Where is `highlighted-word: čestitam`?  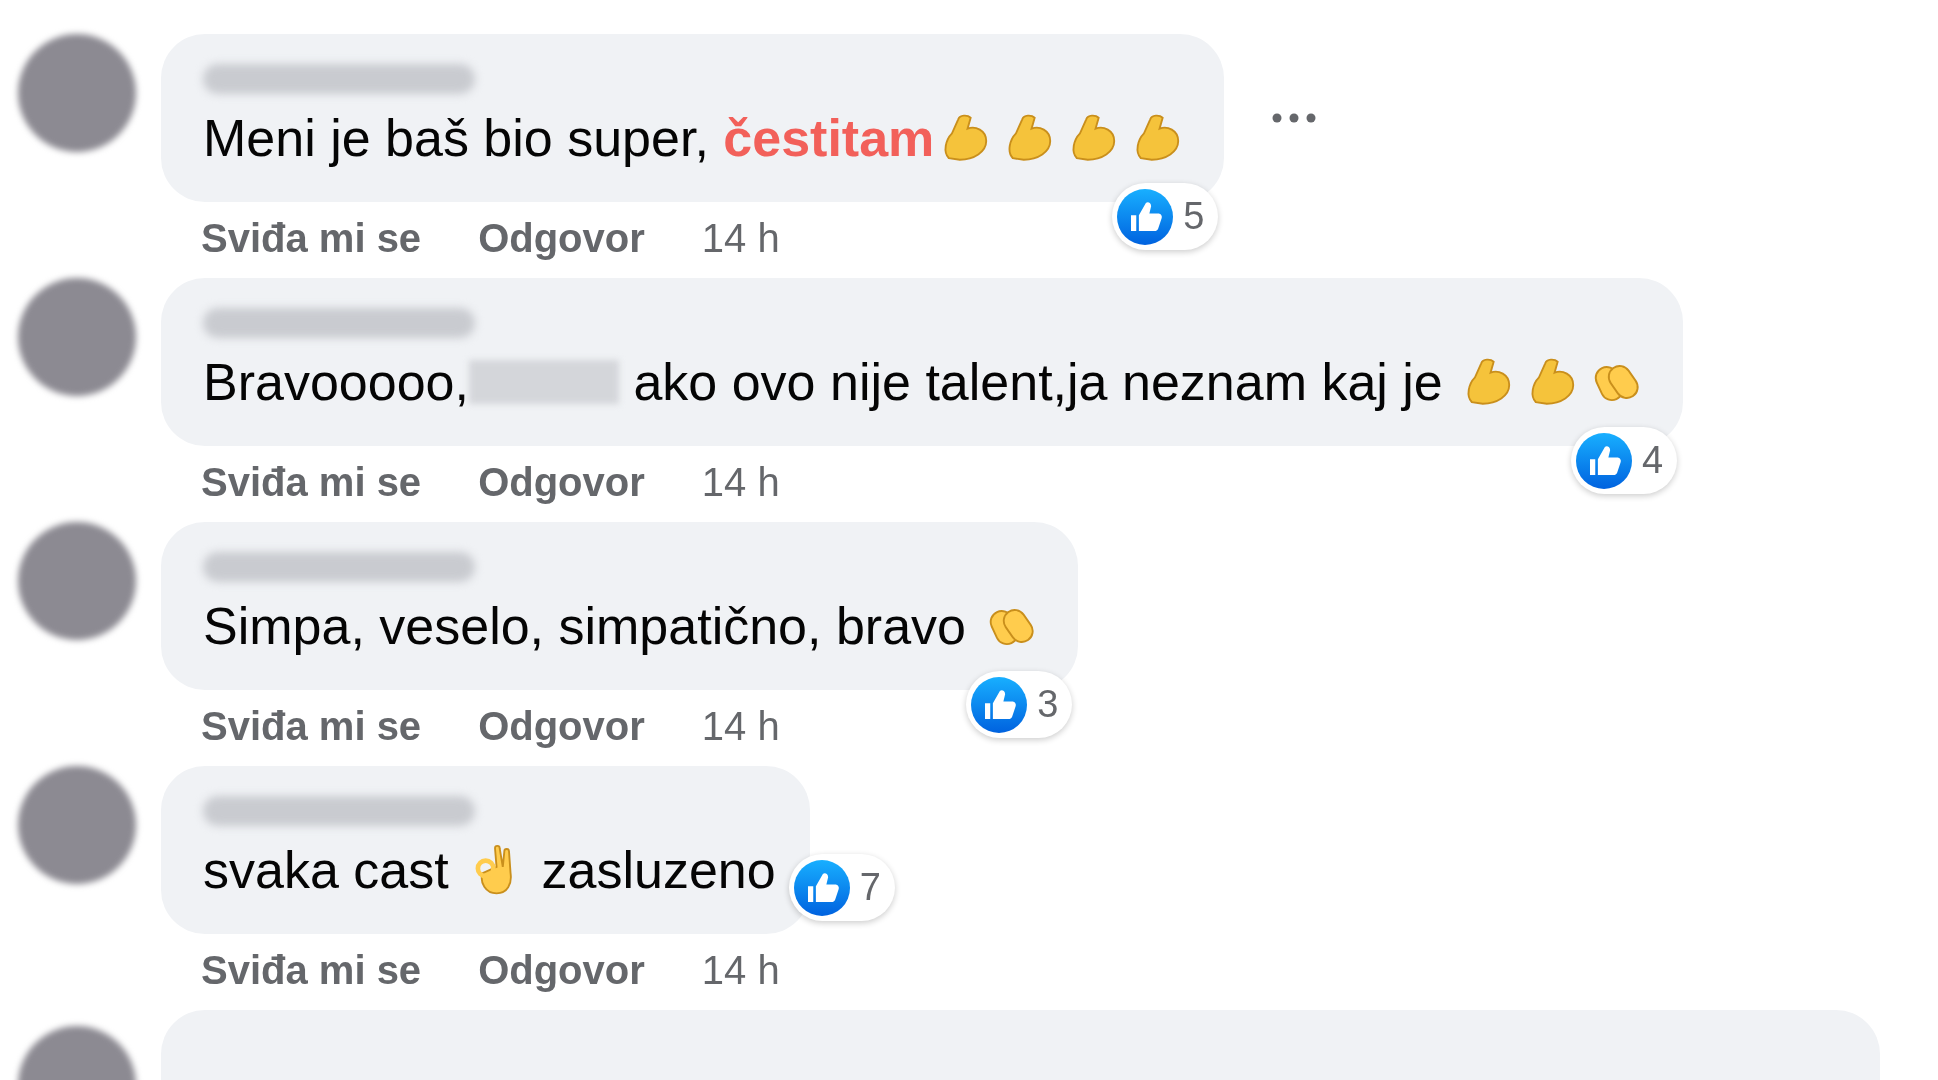 highlighted-word: čestitam is located at coordinates (829, 138).